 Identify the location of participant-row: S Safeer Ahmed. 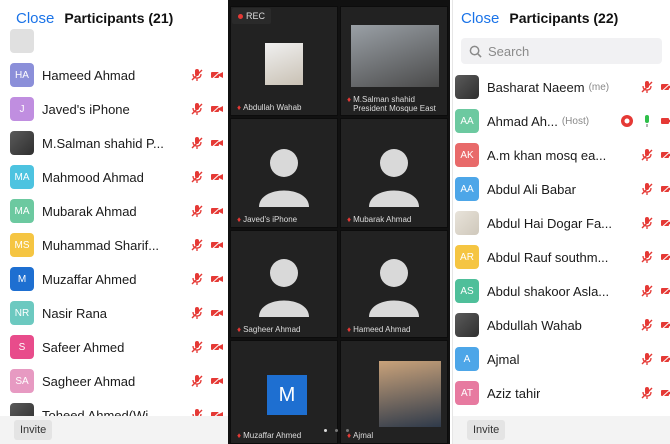
(114, 347).